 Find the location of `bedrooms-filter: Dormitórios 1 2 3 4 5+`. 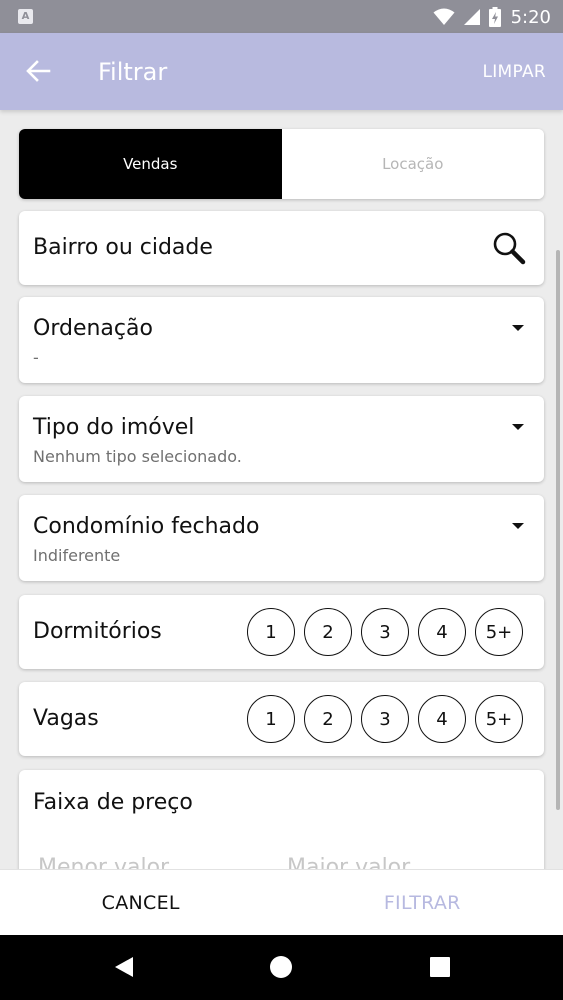

bedrooms-filter: Dormitórios 1 2 3 4 5+ is located at coordinates (281, 632).